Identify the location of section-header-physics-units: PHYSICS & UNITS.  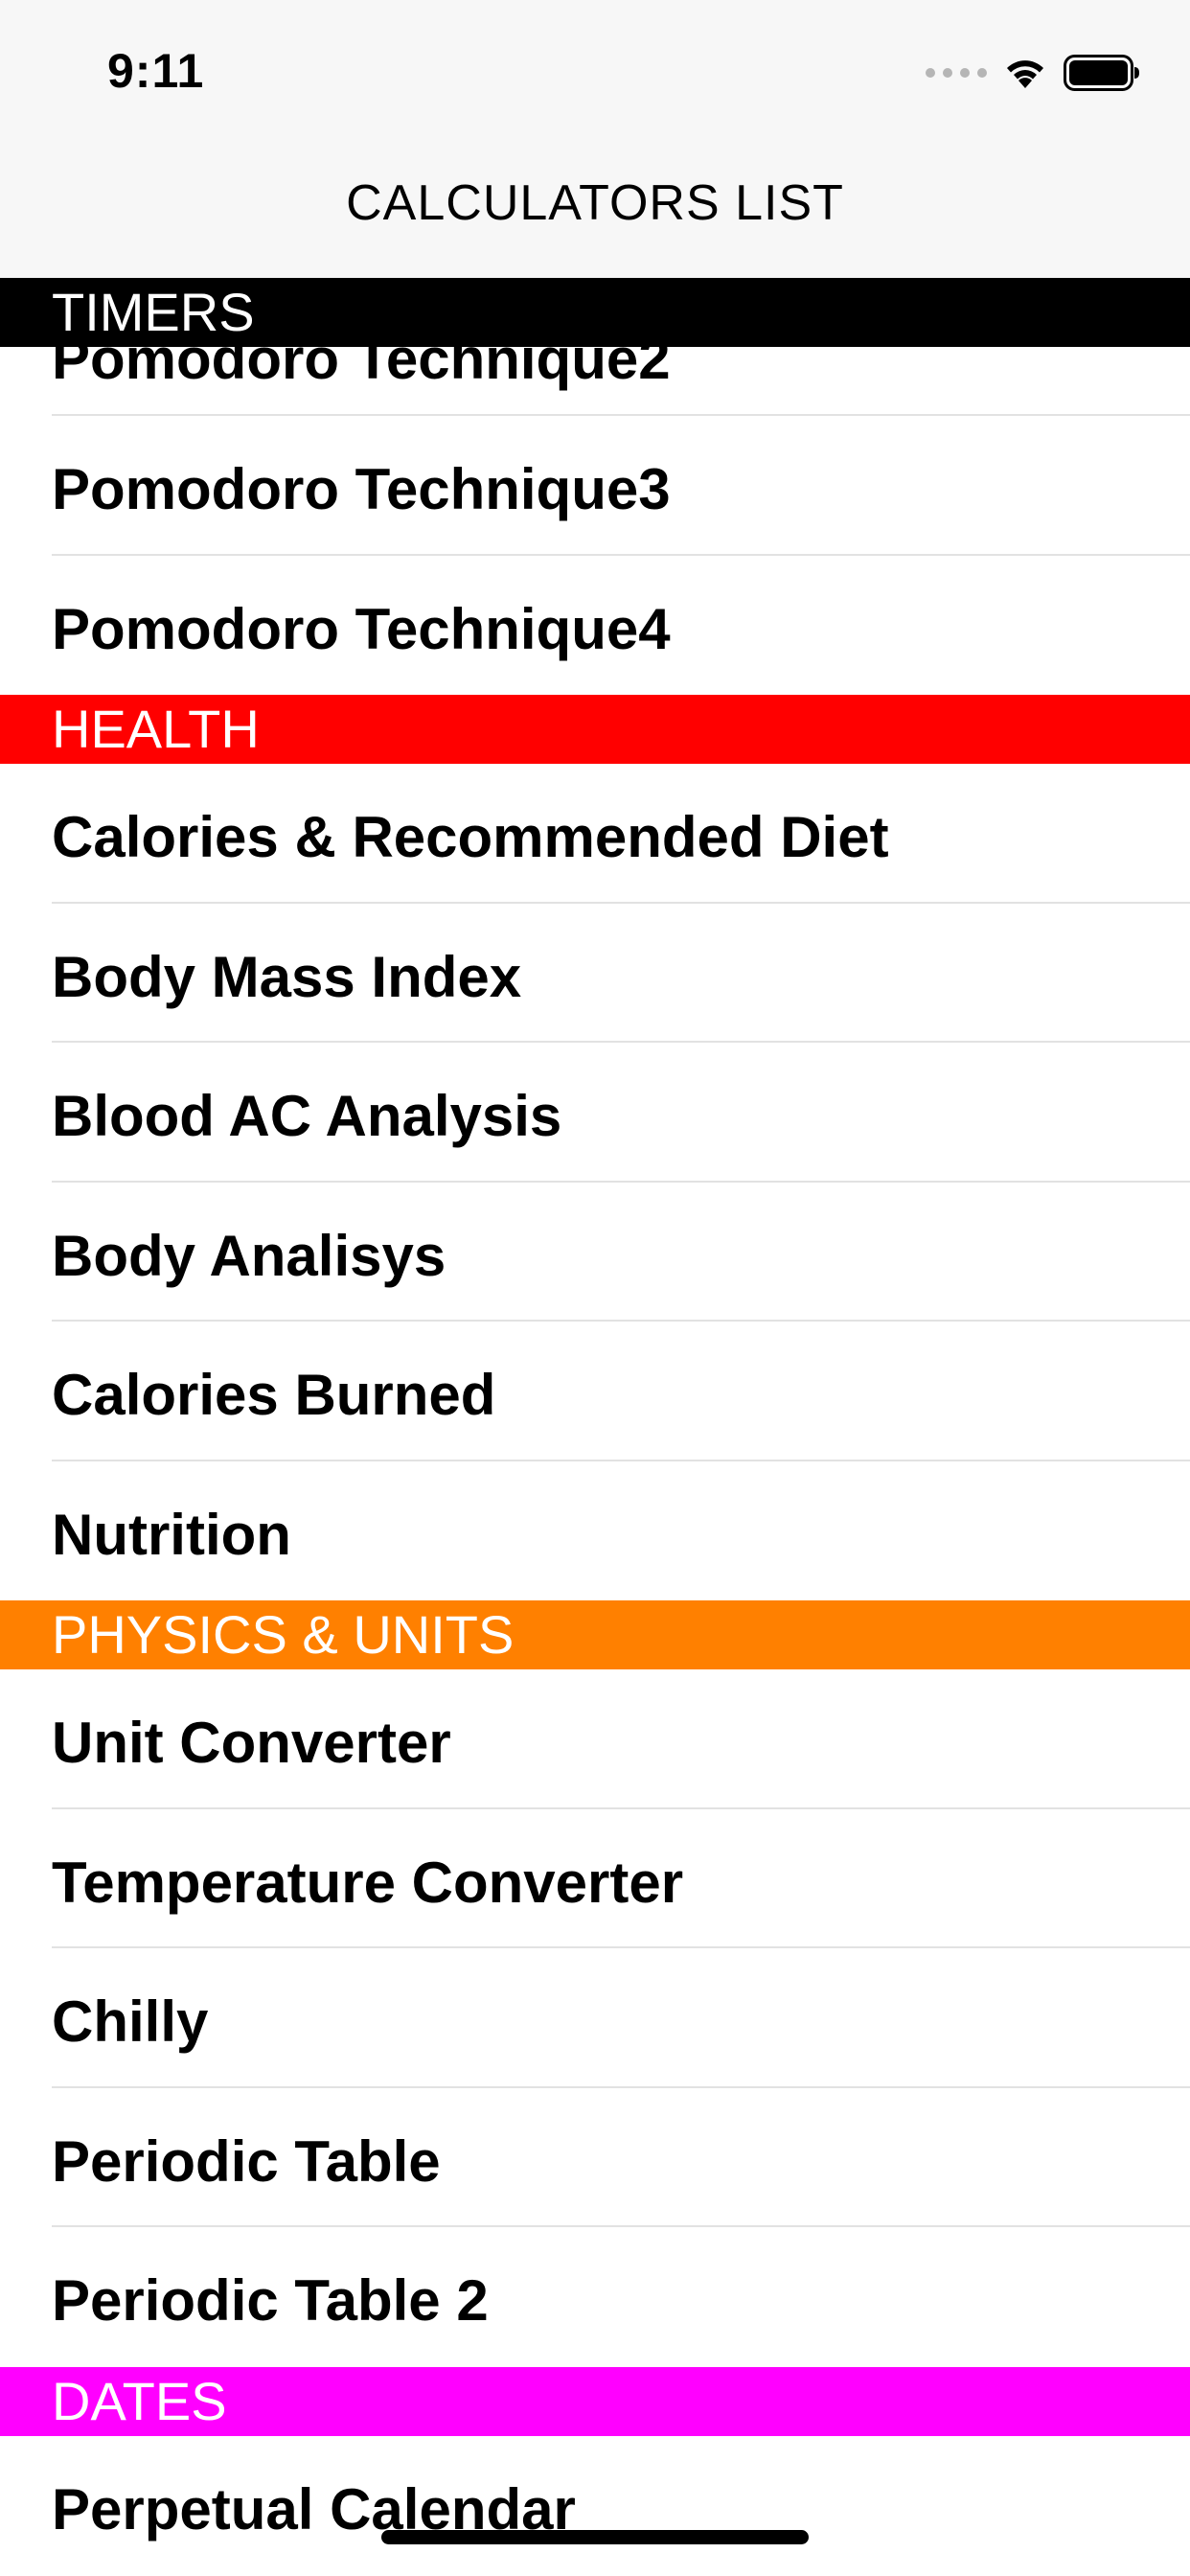
(595, 1634).